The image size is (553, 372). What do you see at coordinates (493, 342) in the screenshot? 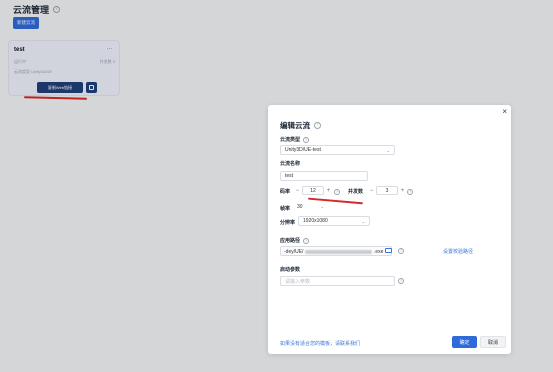
I see `cancel-button: 取消` at bounding box center [493, 342].